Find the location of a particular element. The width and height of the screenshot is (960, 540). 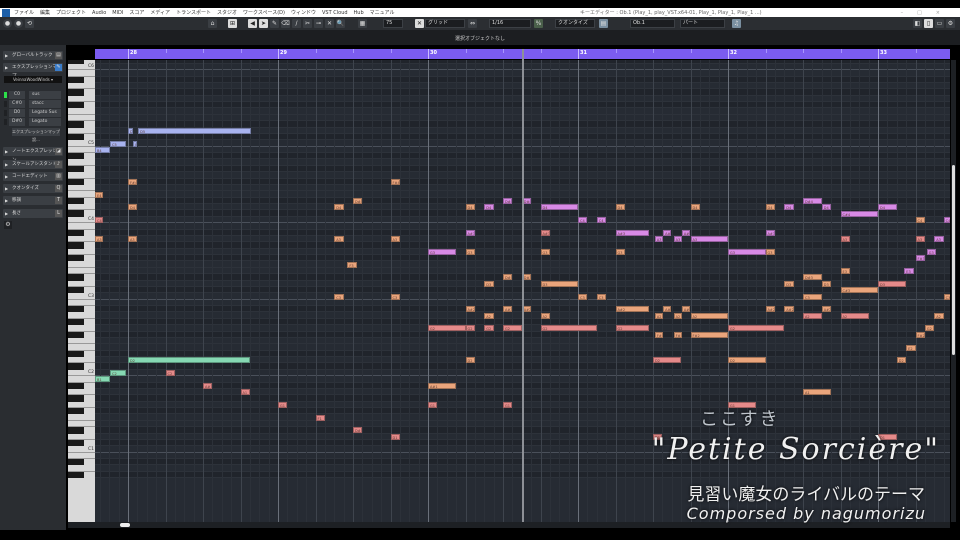

midi-note: C4 is located at coordinates (920, 220).